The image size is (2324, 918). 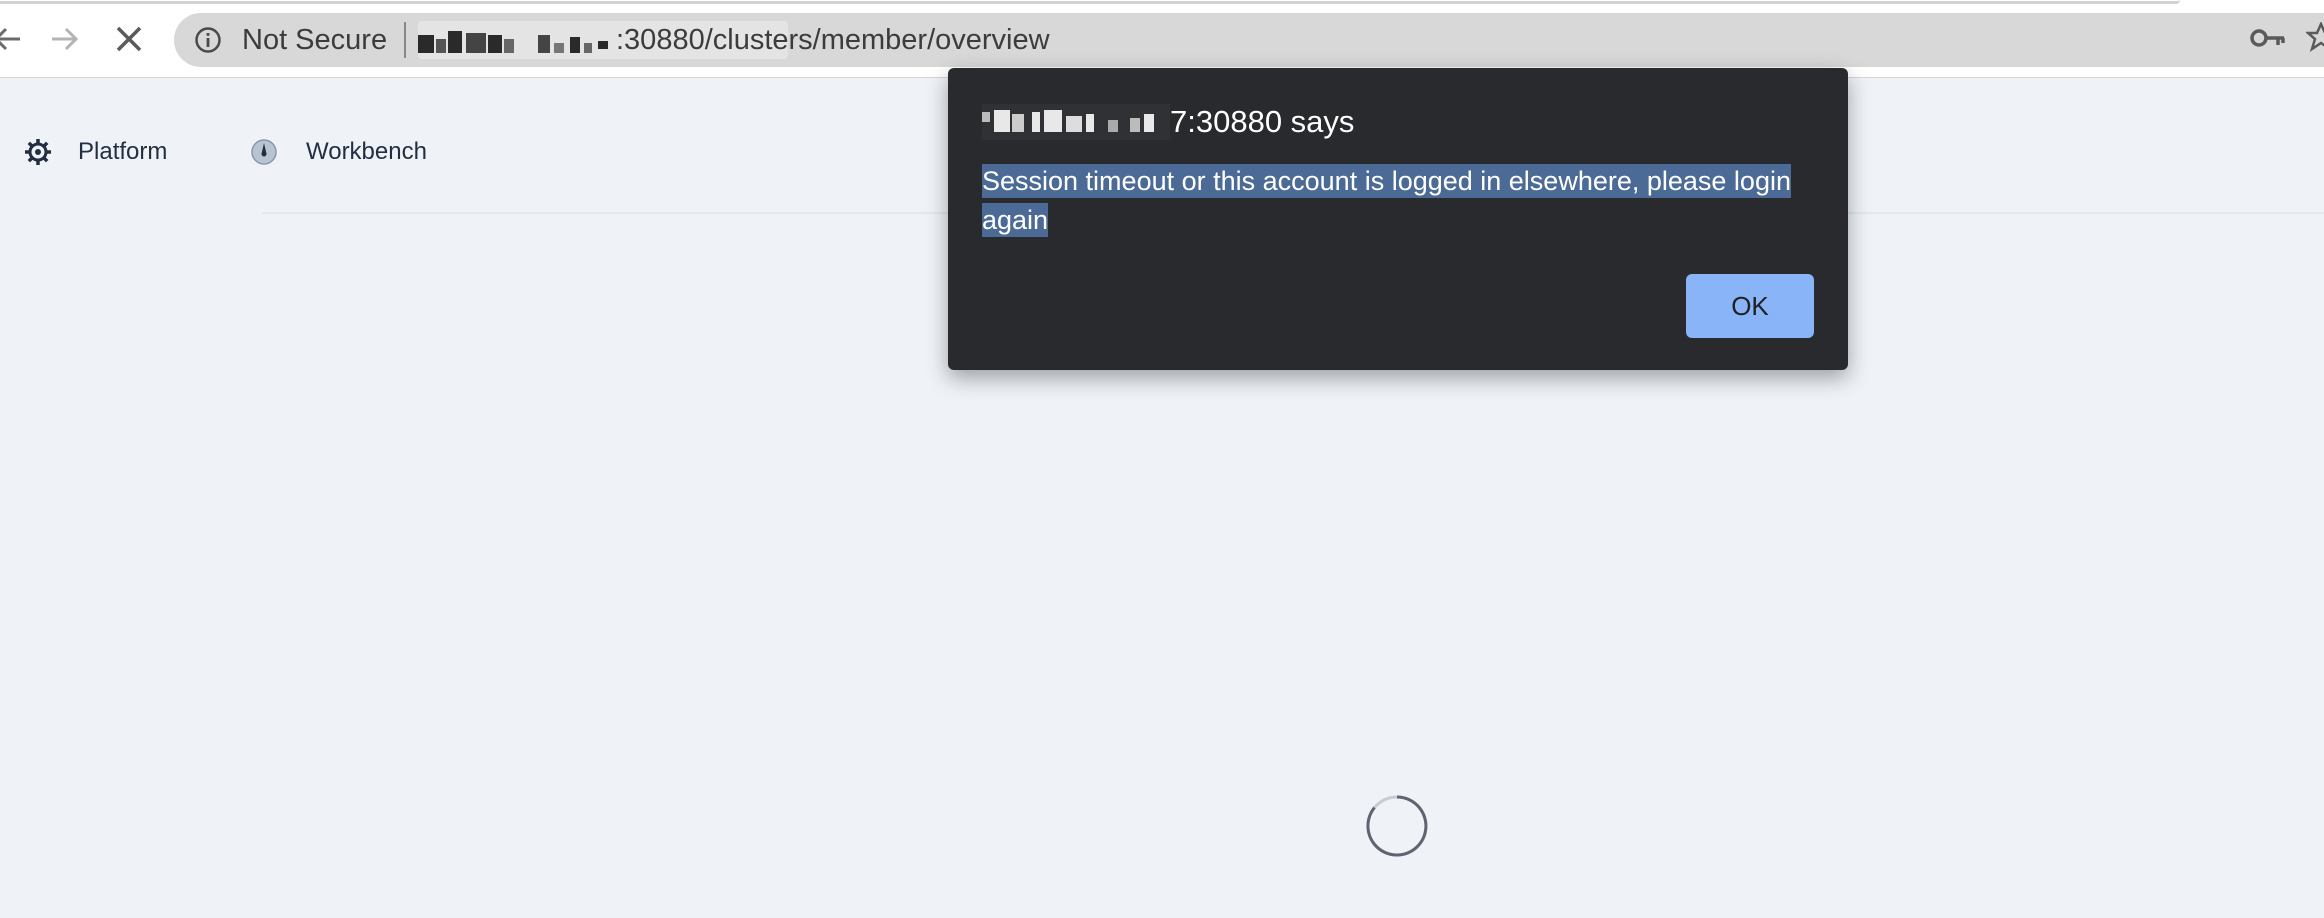 What do you see at coordinates (264, 152) in the screenshot?
I see `compass-icon` at bounding box center [264, 152].